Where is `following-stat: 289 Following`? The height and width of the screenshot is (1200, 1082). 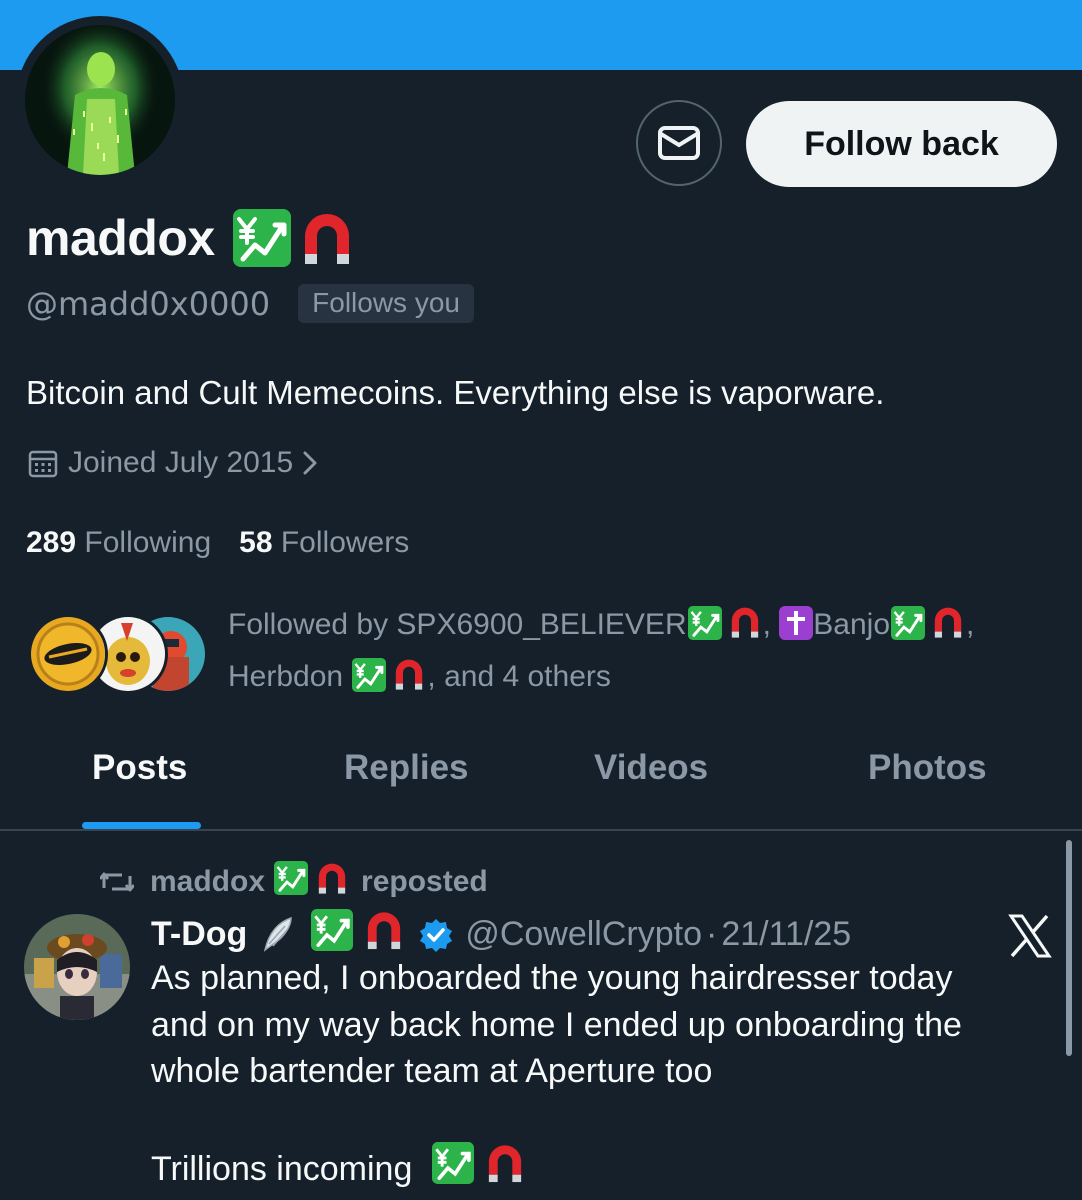
following-stat: 289 Following is located at coordinates (118, 543).